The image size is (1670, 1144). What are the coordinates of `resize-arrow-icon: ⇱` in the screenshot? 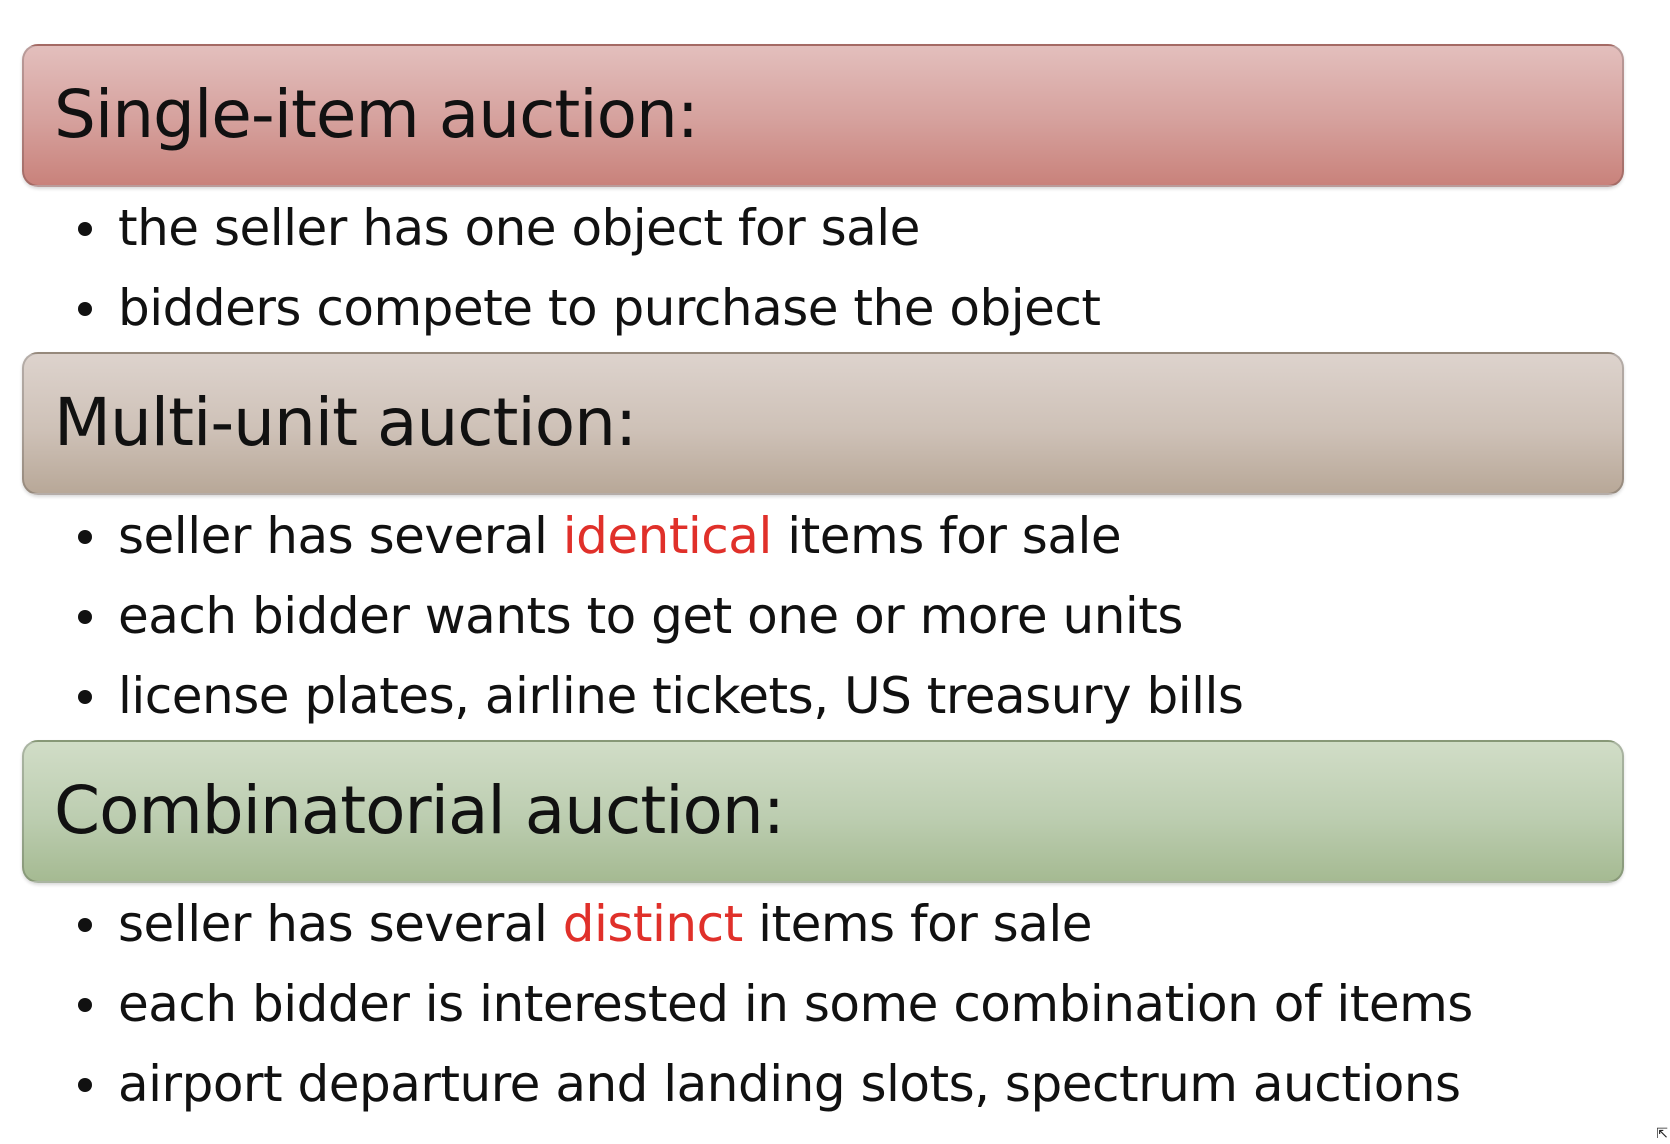 It's located at (1662, 1134).